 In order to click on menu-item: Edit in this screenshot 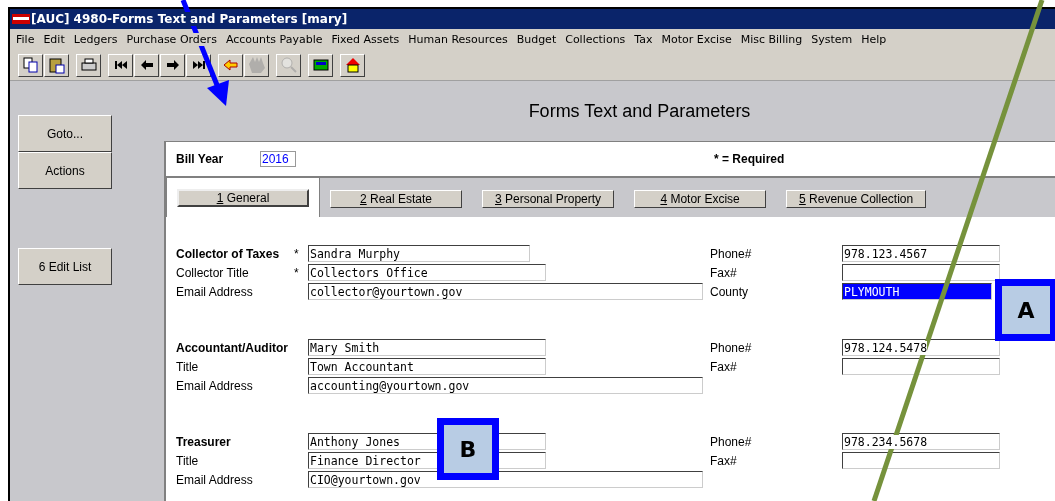, I will do `click(54, 39)`.